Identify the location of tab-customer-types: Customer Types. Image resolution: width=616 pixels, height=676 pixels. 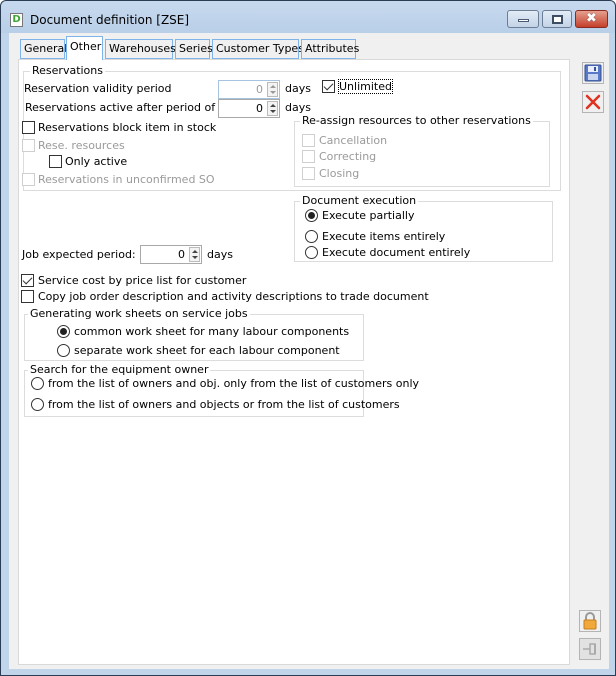
(258, 49).